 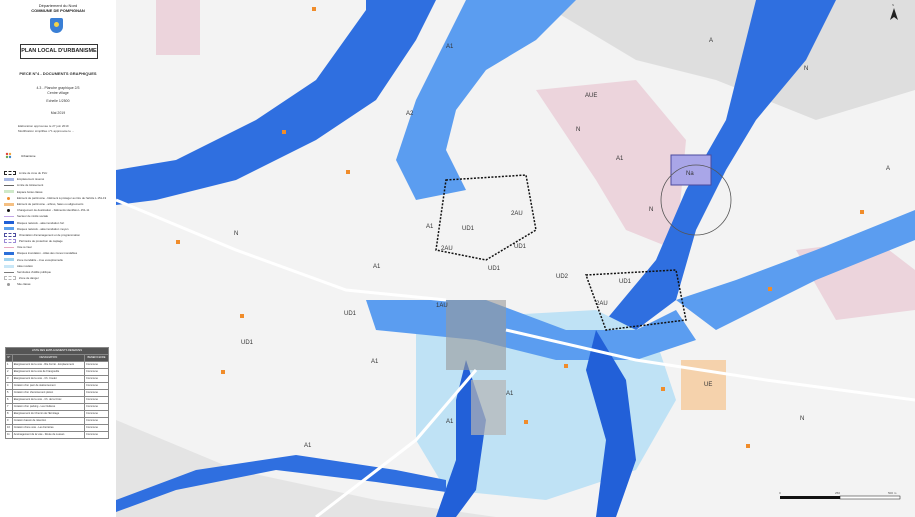 I want to click on zone-label-ud2: UD2, so click(x=562, y=277).